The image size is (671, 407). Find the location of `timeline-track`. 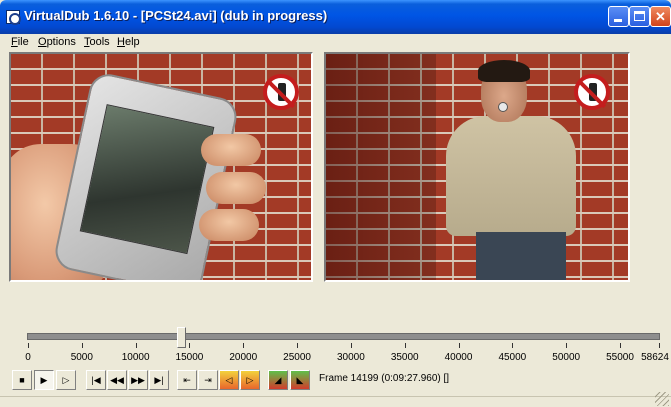

timeline-track is located at coordinates (343, 336).